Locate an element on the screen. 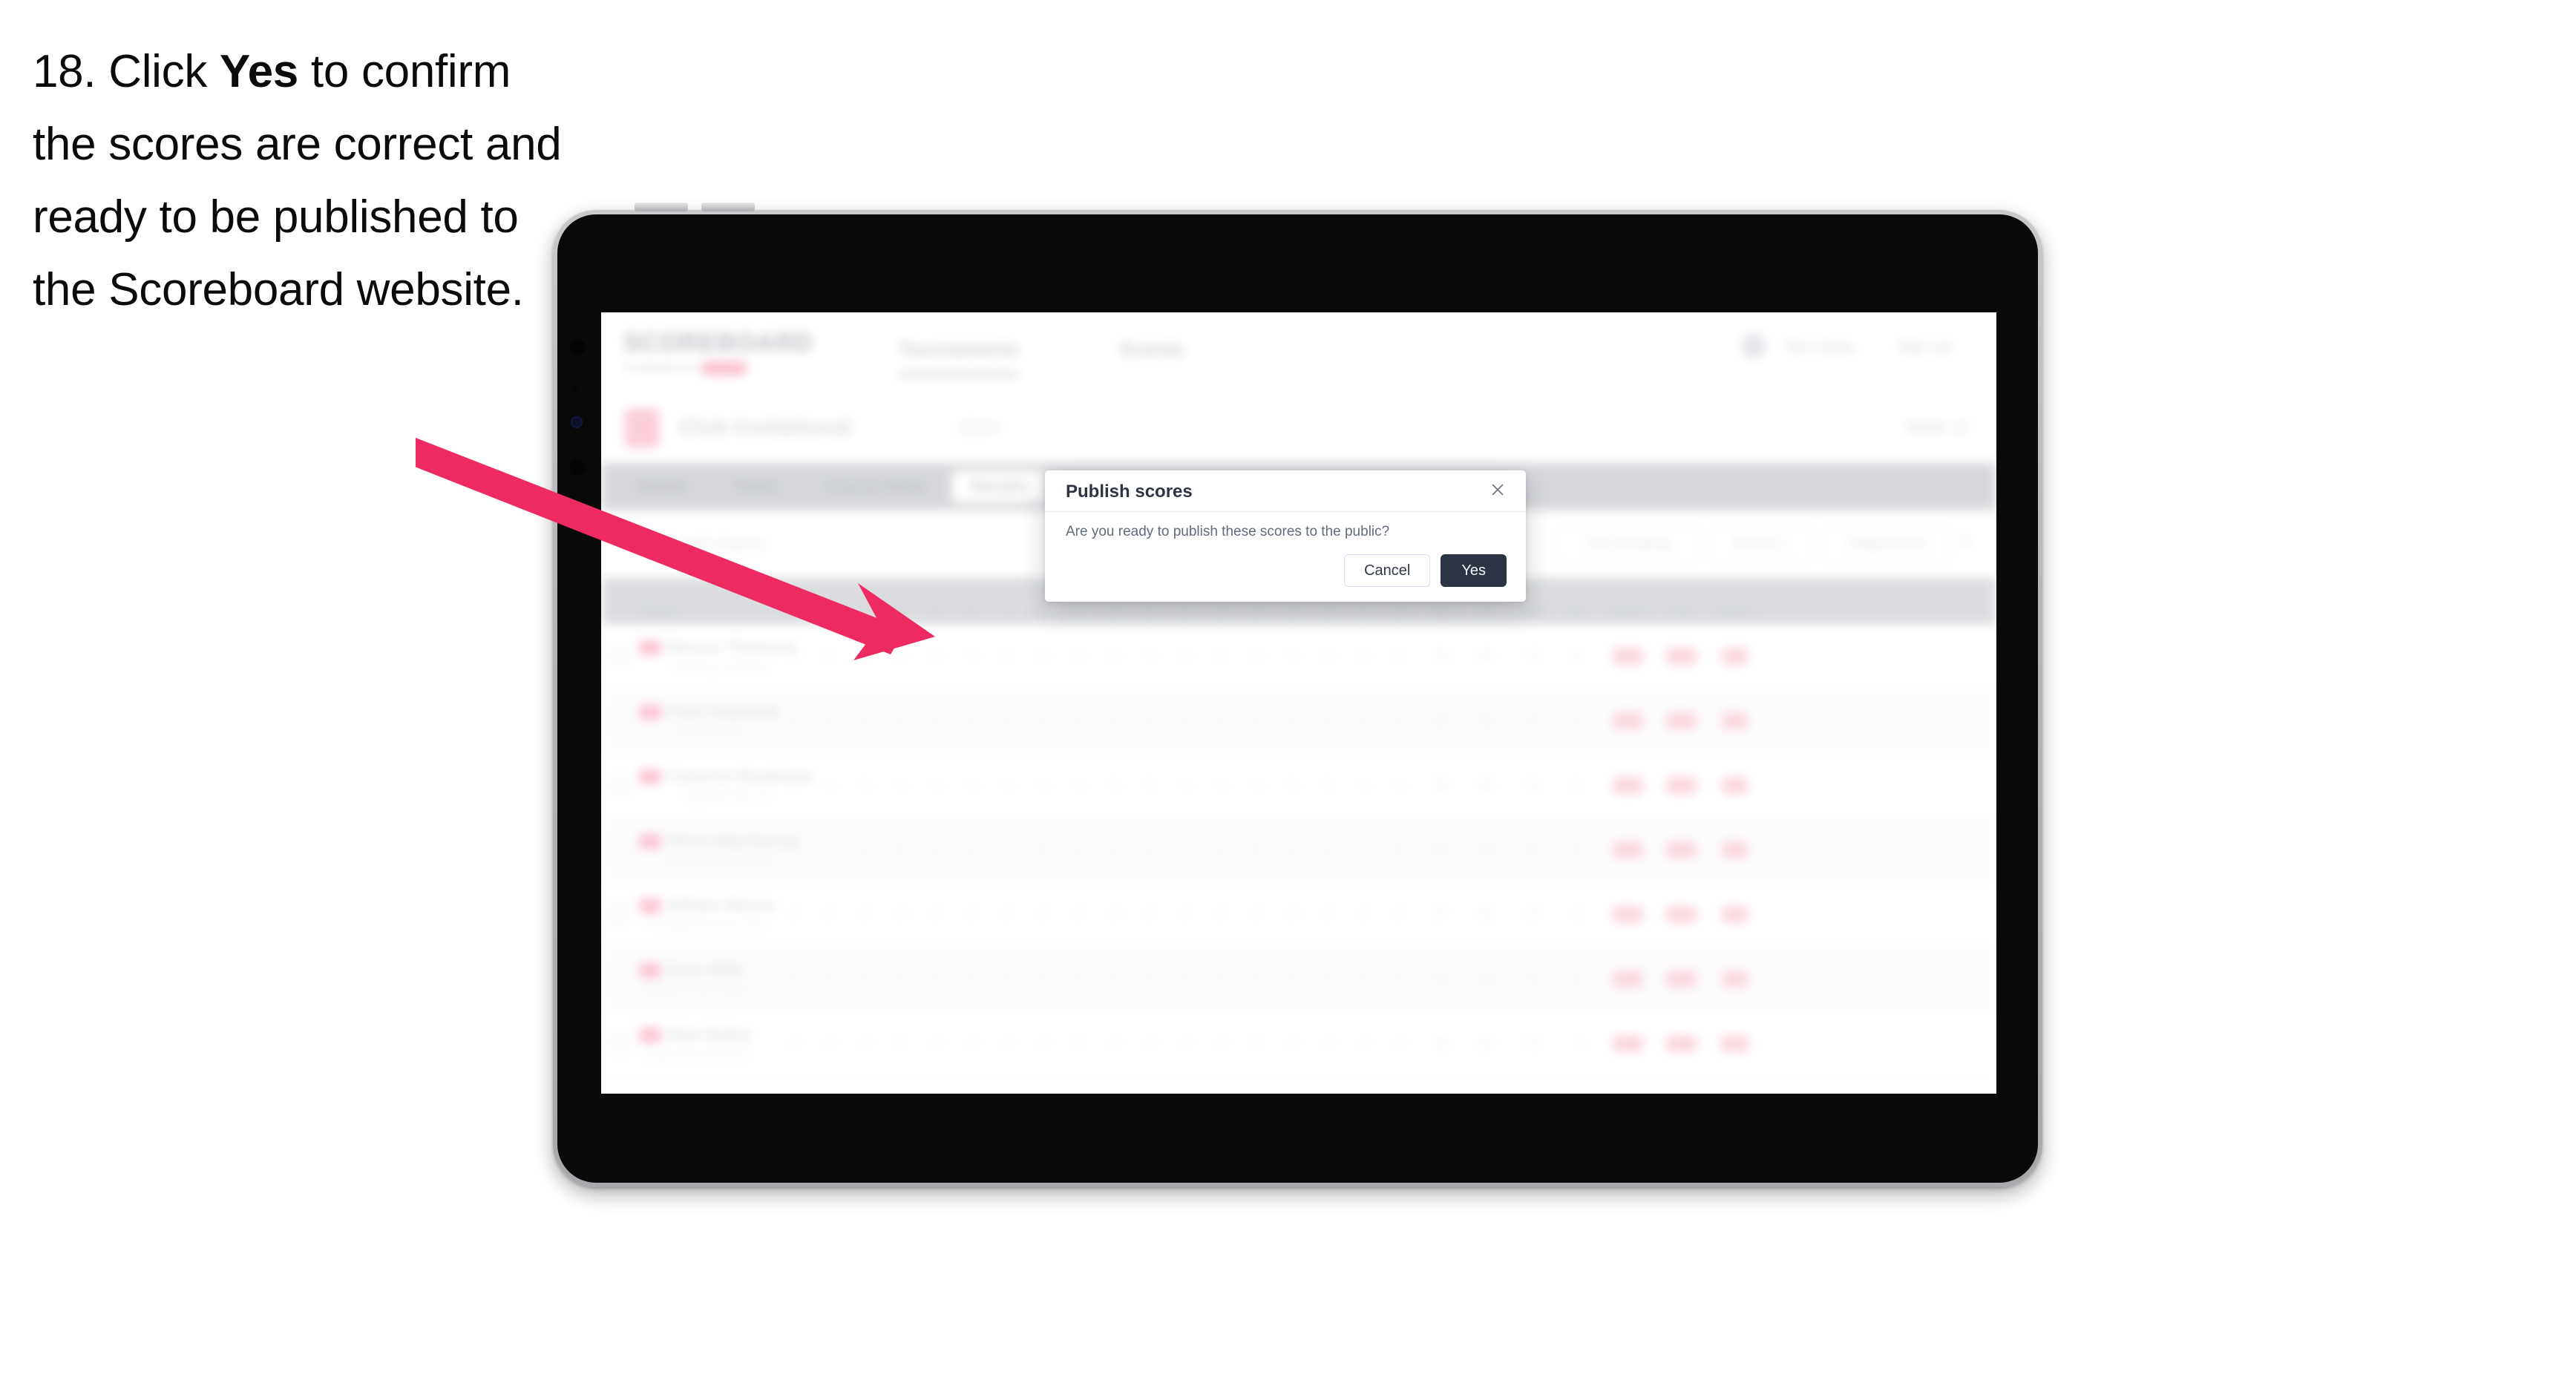  cancel-button: Cancel is located at coordinates (1388, 570).